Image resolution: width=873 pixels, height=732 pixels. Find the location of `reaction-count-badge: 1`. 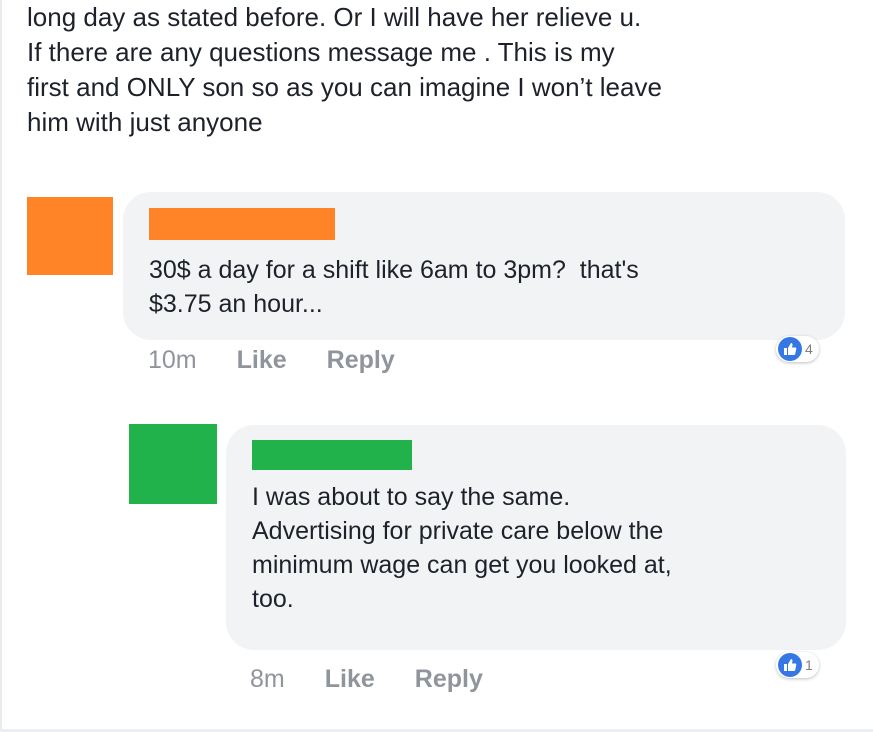

reaction-count-badge: 1 is located at coordinates (797, 665).